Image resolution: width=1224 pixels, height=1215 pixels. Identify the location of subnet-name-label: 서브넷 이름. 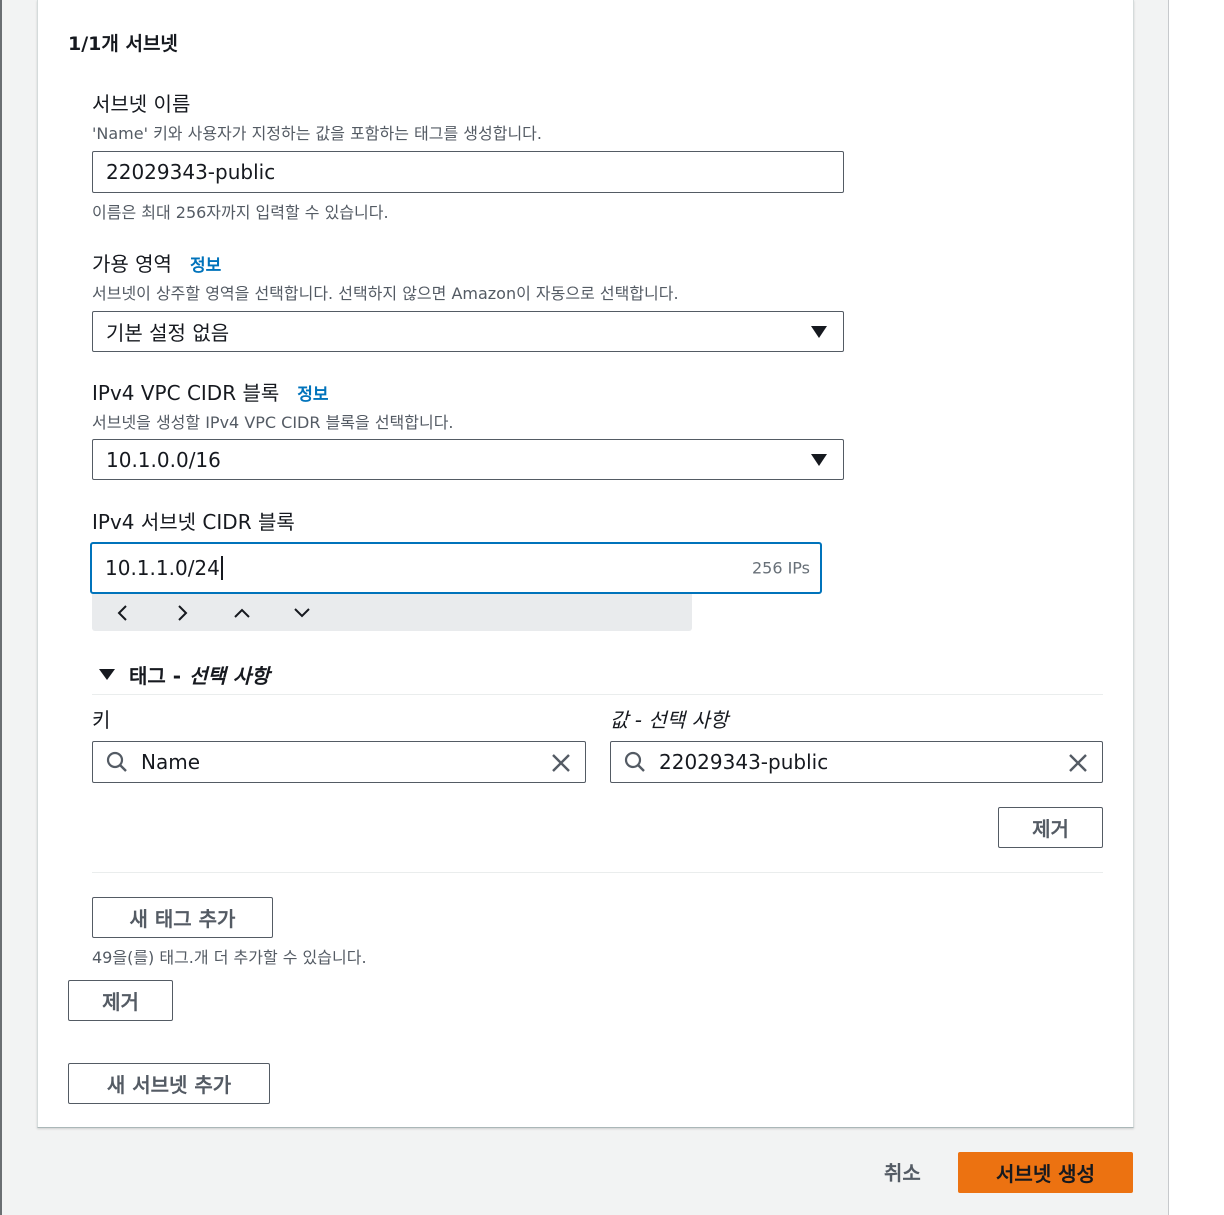
(141, 104).